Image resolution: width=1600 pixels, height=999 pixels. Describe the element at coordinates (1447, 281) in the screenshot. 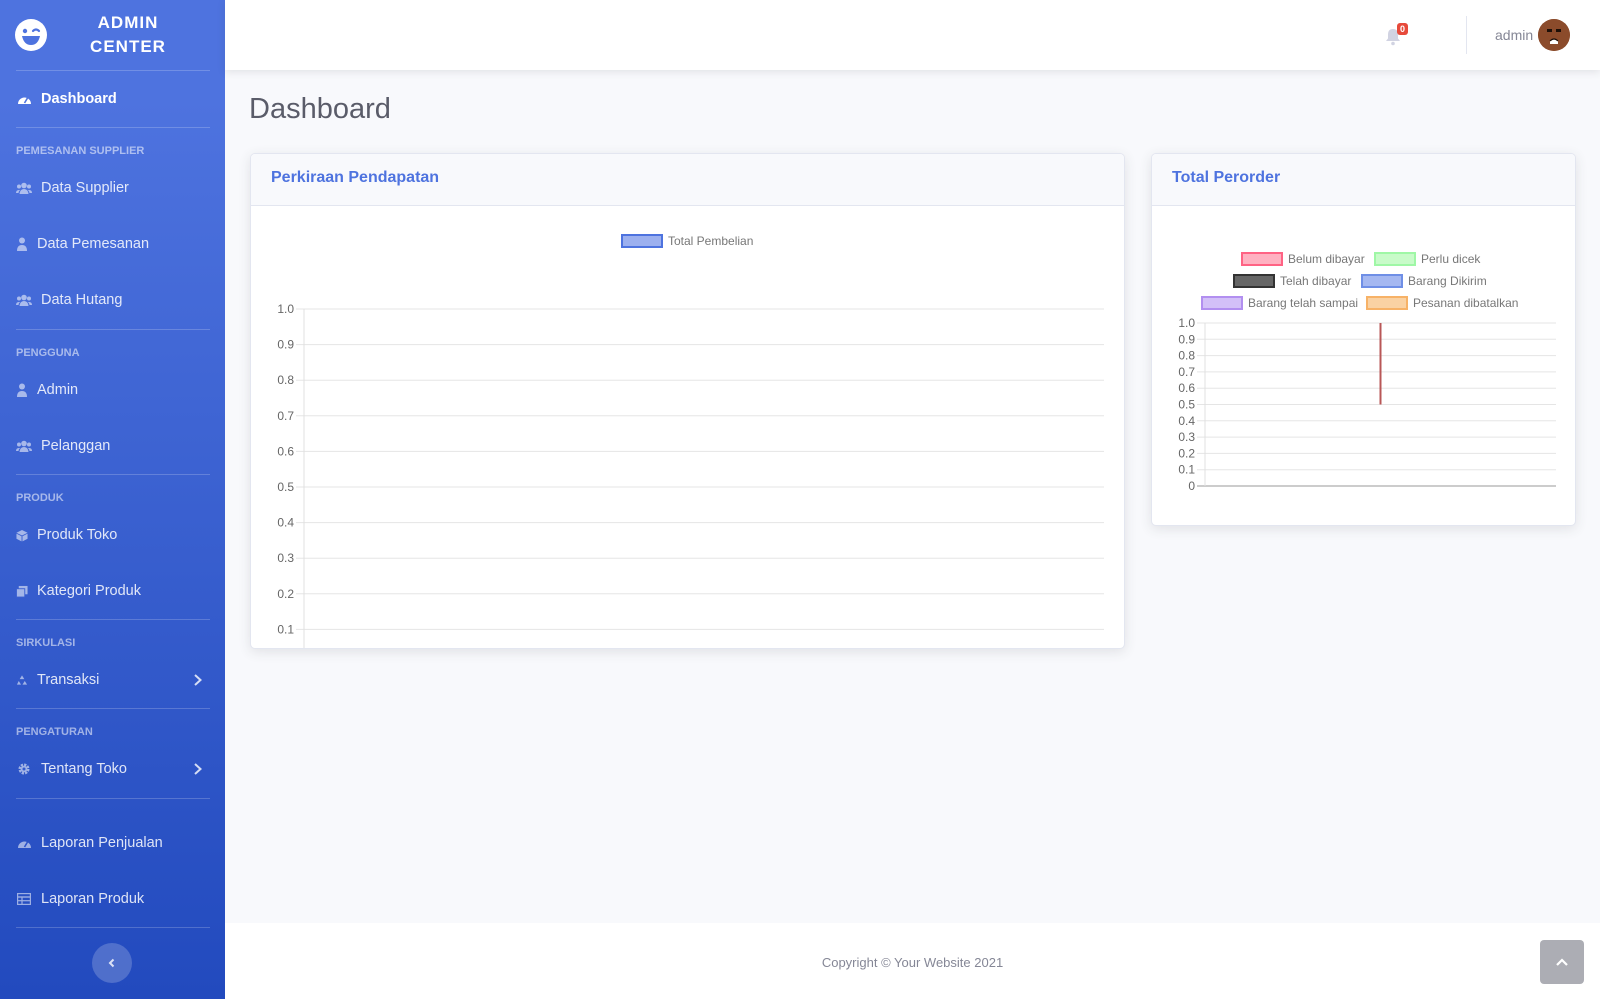

I see `legend-label: Barang Dikirim` at that location.